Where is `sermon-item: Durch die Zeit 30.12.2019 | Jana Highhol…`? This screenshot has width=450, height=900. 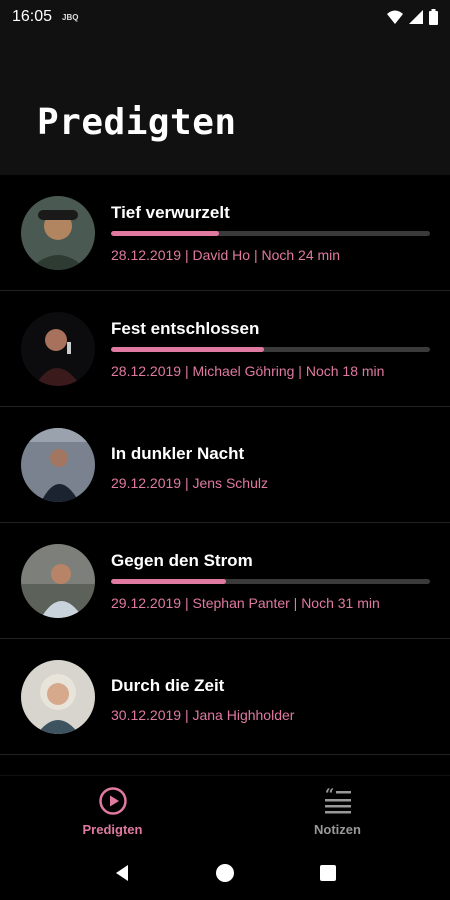
sermon-item: Durch die Zeit 30.12.2019 | Jana Highhol… is located at coordinates (225, 697).